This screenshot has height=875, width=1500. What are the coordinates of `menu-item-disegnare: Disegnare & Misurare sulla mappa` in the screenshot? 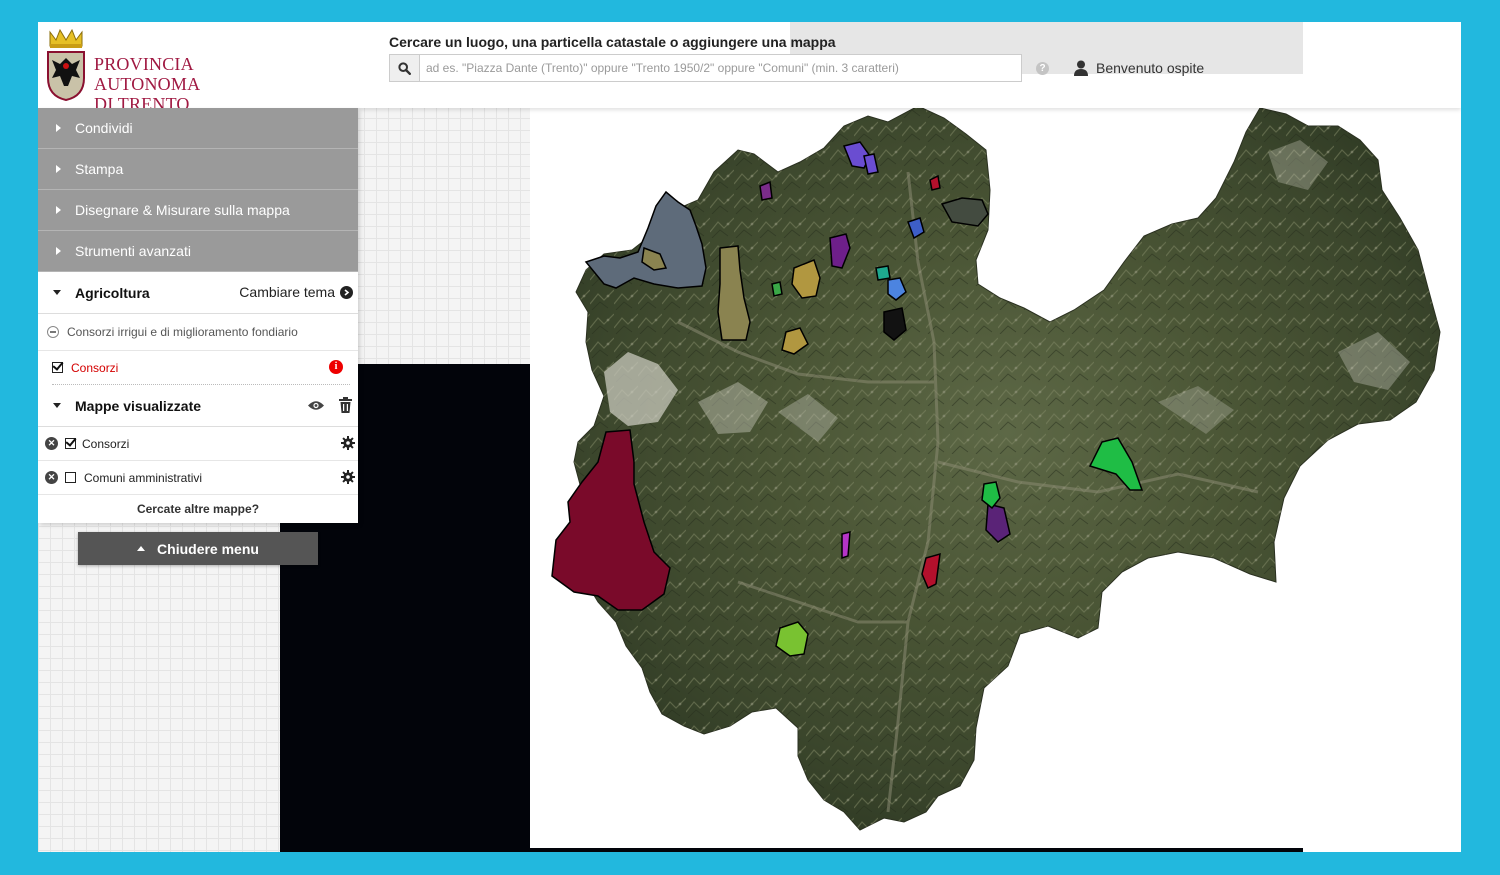 It's located at (198, 210).